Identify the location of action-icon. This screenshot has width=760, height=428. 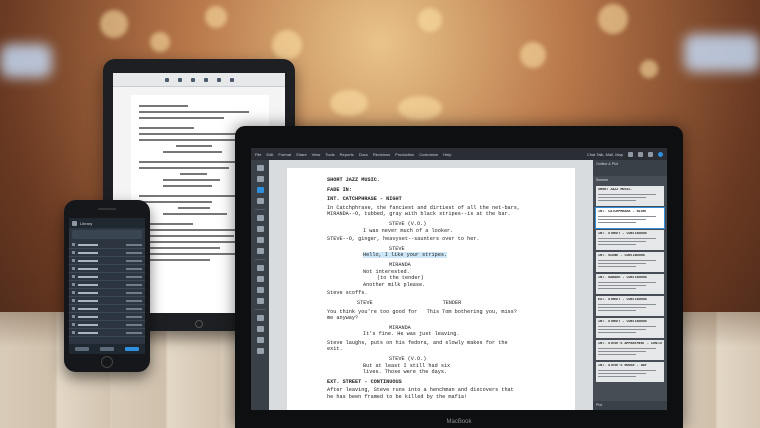
(260, 179).